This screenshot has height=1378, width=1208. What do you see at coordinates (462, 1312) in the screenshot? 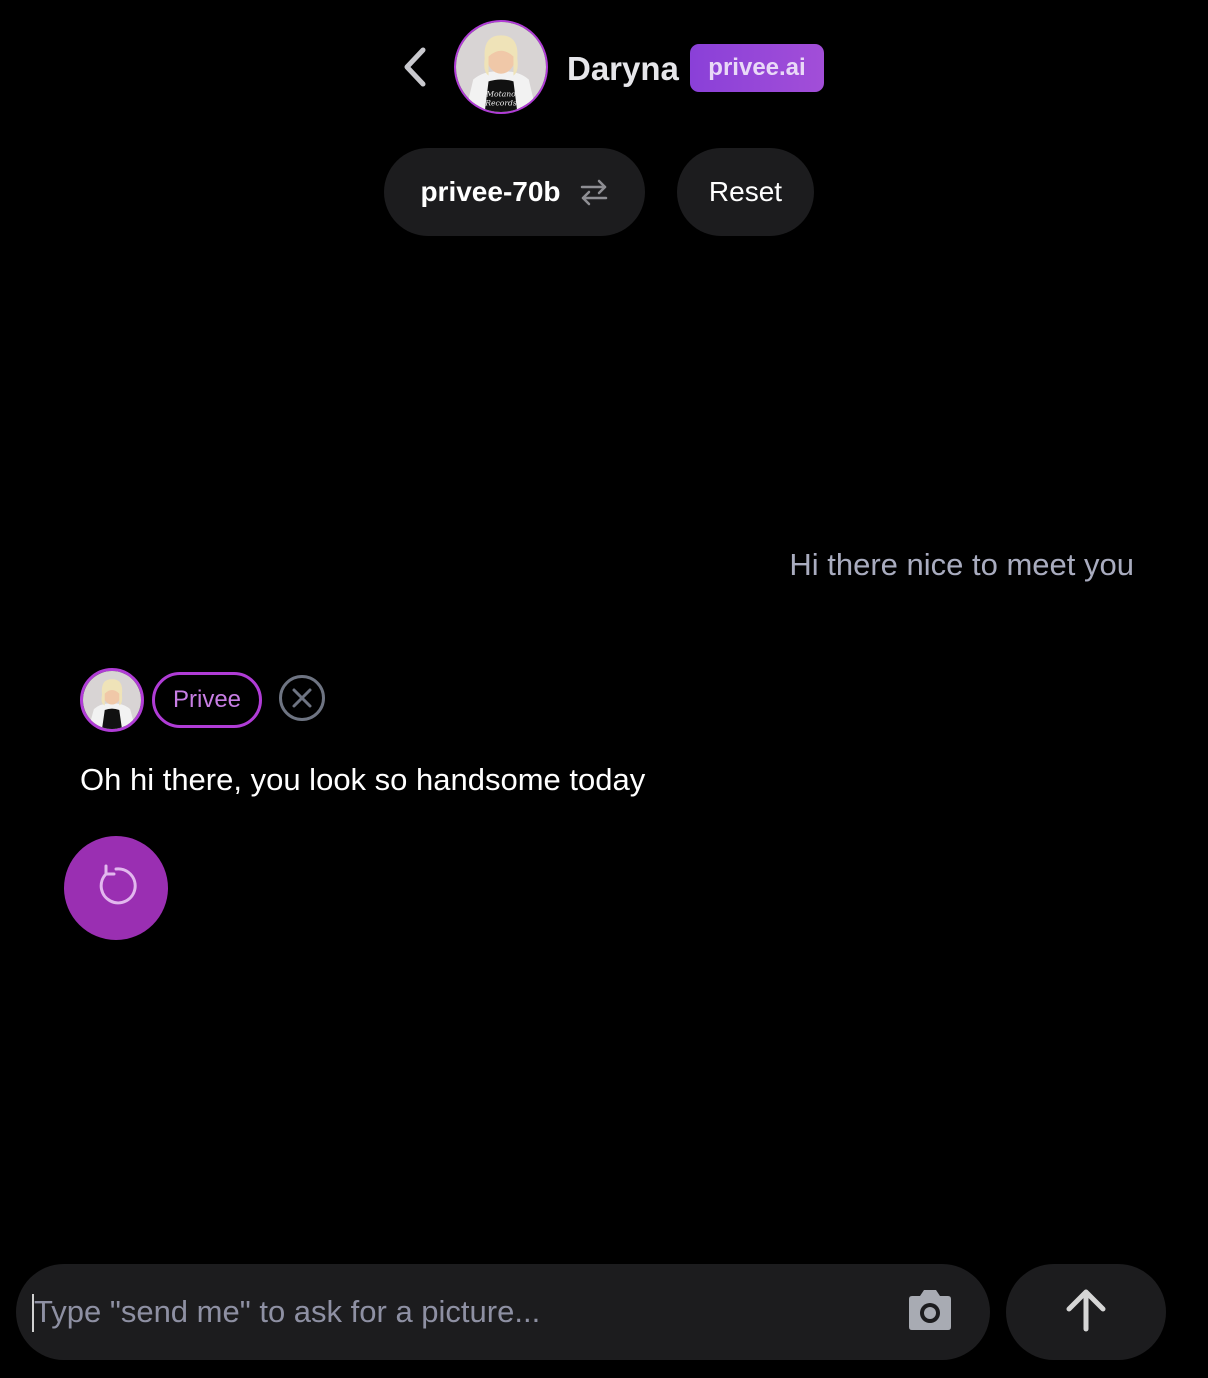
I see `message-input` at bounding box center [462, 1312].